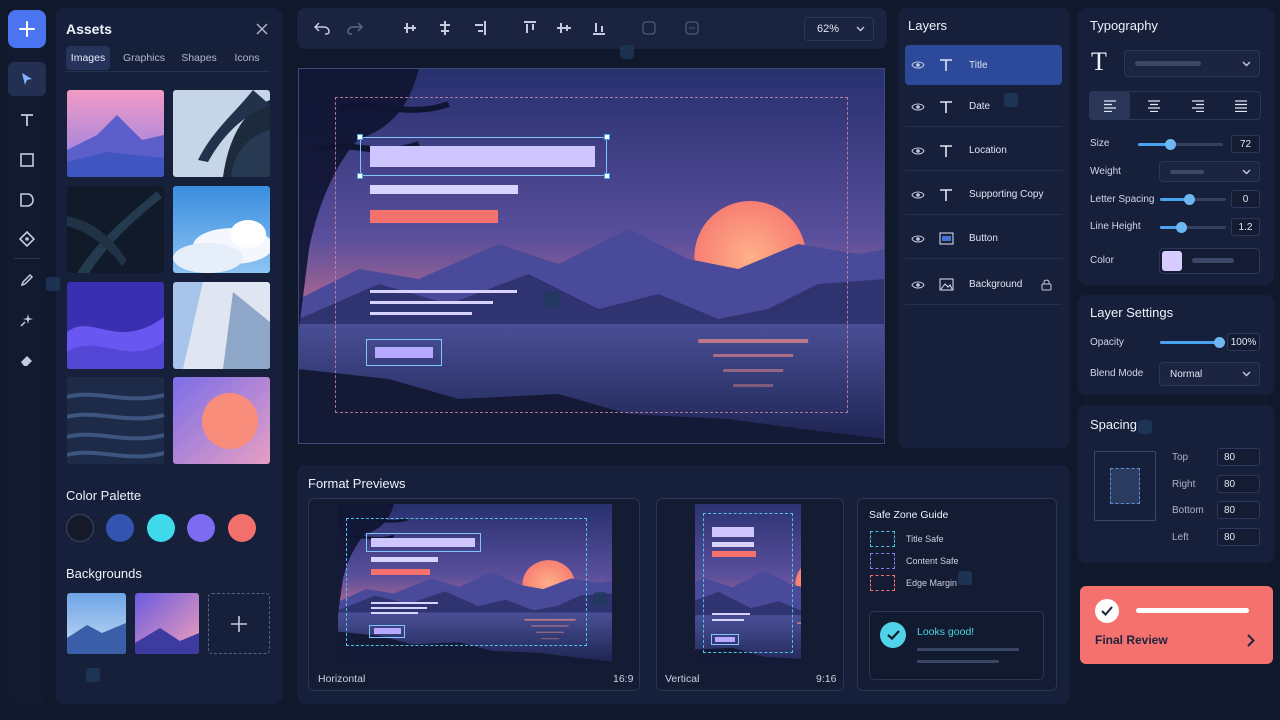 This screenshot has height=720, width=1280. I want to click on align-center-button, so click(445, 28).